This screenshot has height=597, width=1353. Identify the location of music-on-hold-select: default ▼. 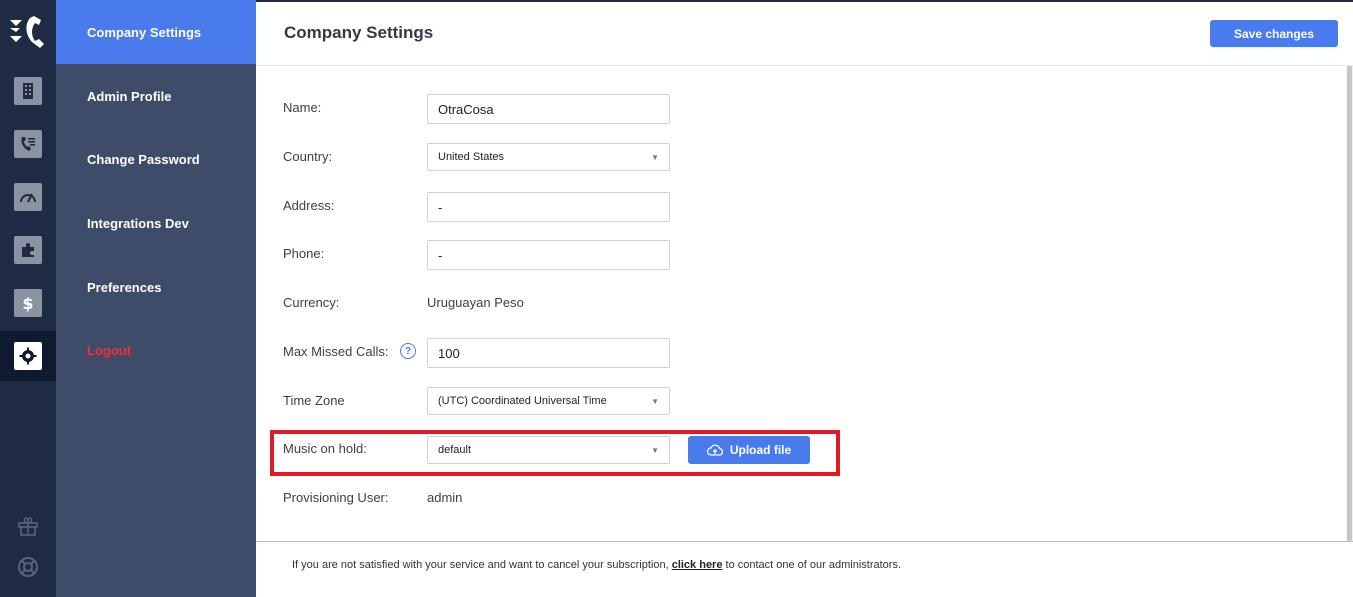
(548, 450).